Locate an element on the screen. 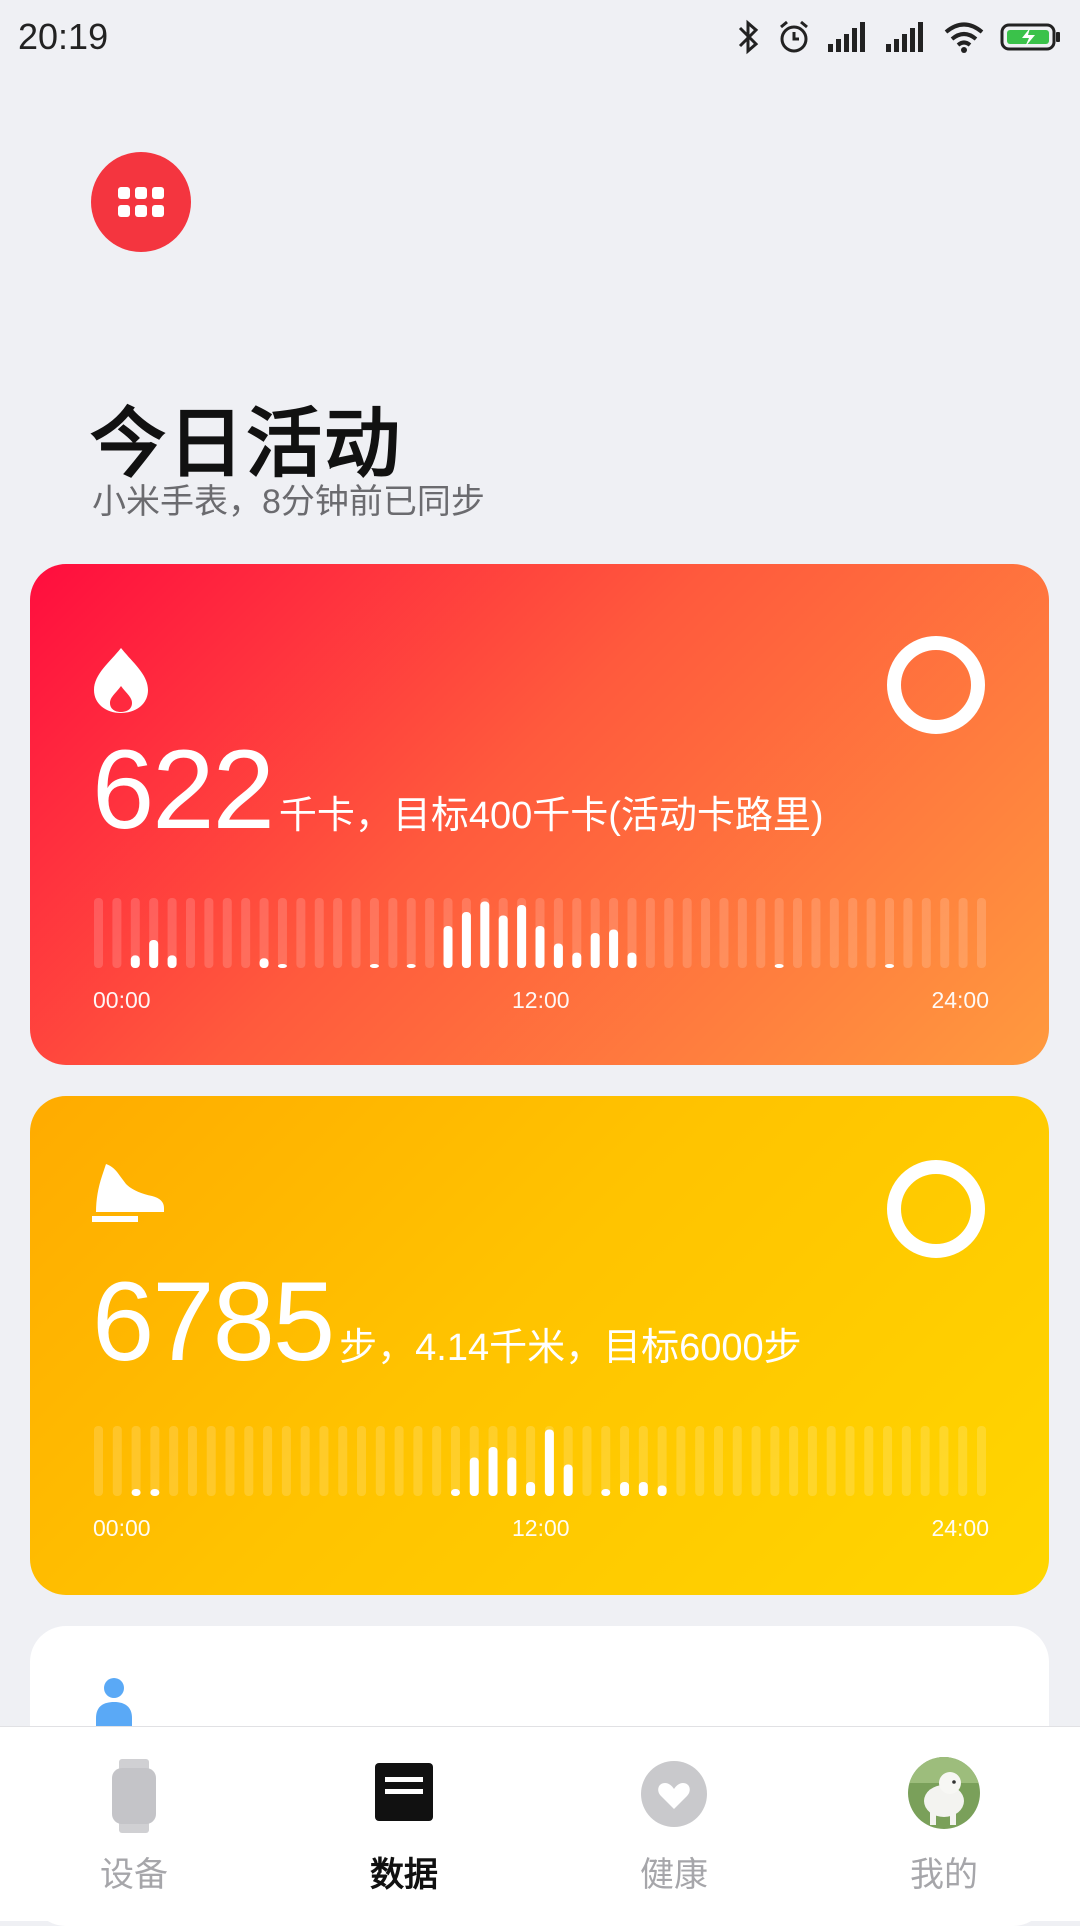 Image resolution: width=1080 pixels, height=1926 pixels. data-icon is located at coordinates (404, 1792).